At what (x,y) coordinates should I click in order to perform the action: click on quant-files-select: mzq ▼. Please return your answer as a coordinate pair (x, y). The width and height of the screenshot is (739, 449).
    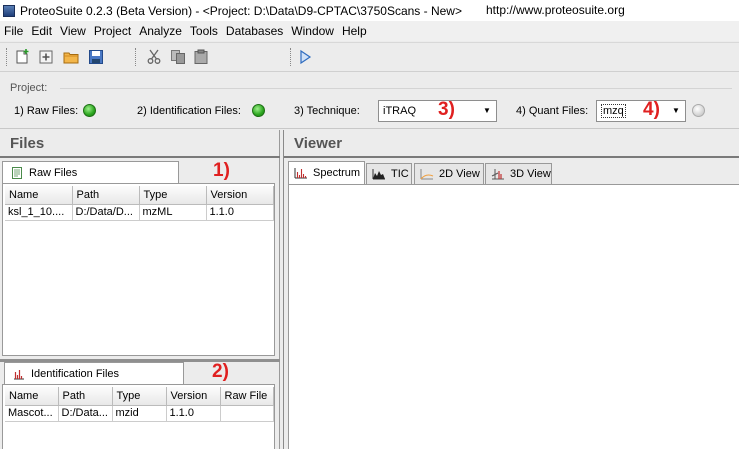
    Looking at the image, I should click on (641, 111).